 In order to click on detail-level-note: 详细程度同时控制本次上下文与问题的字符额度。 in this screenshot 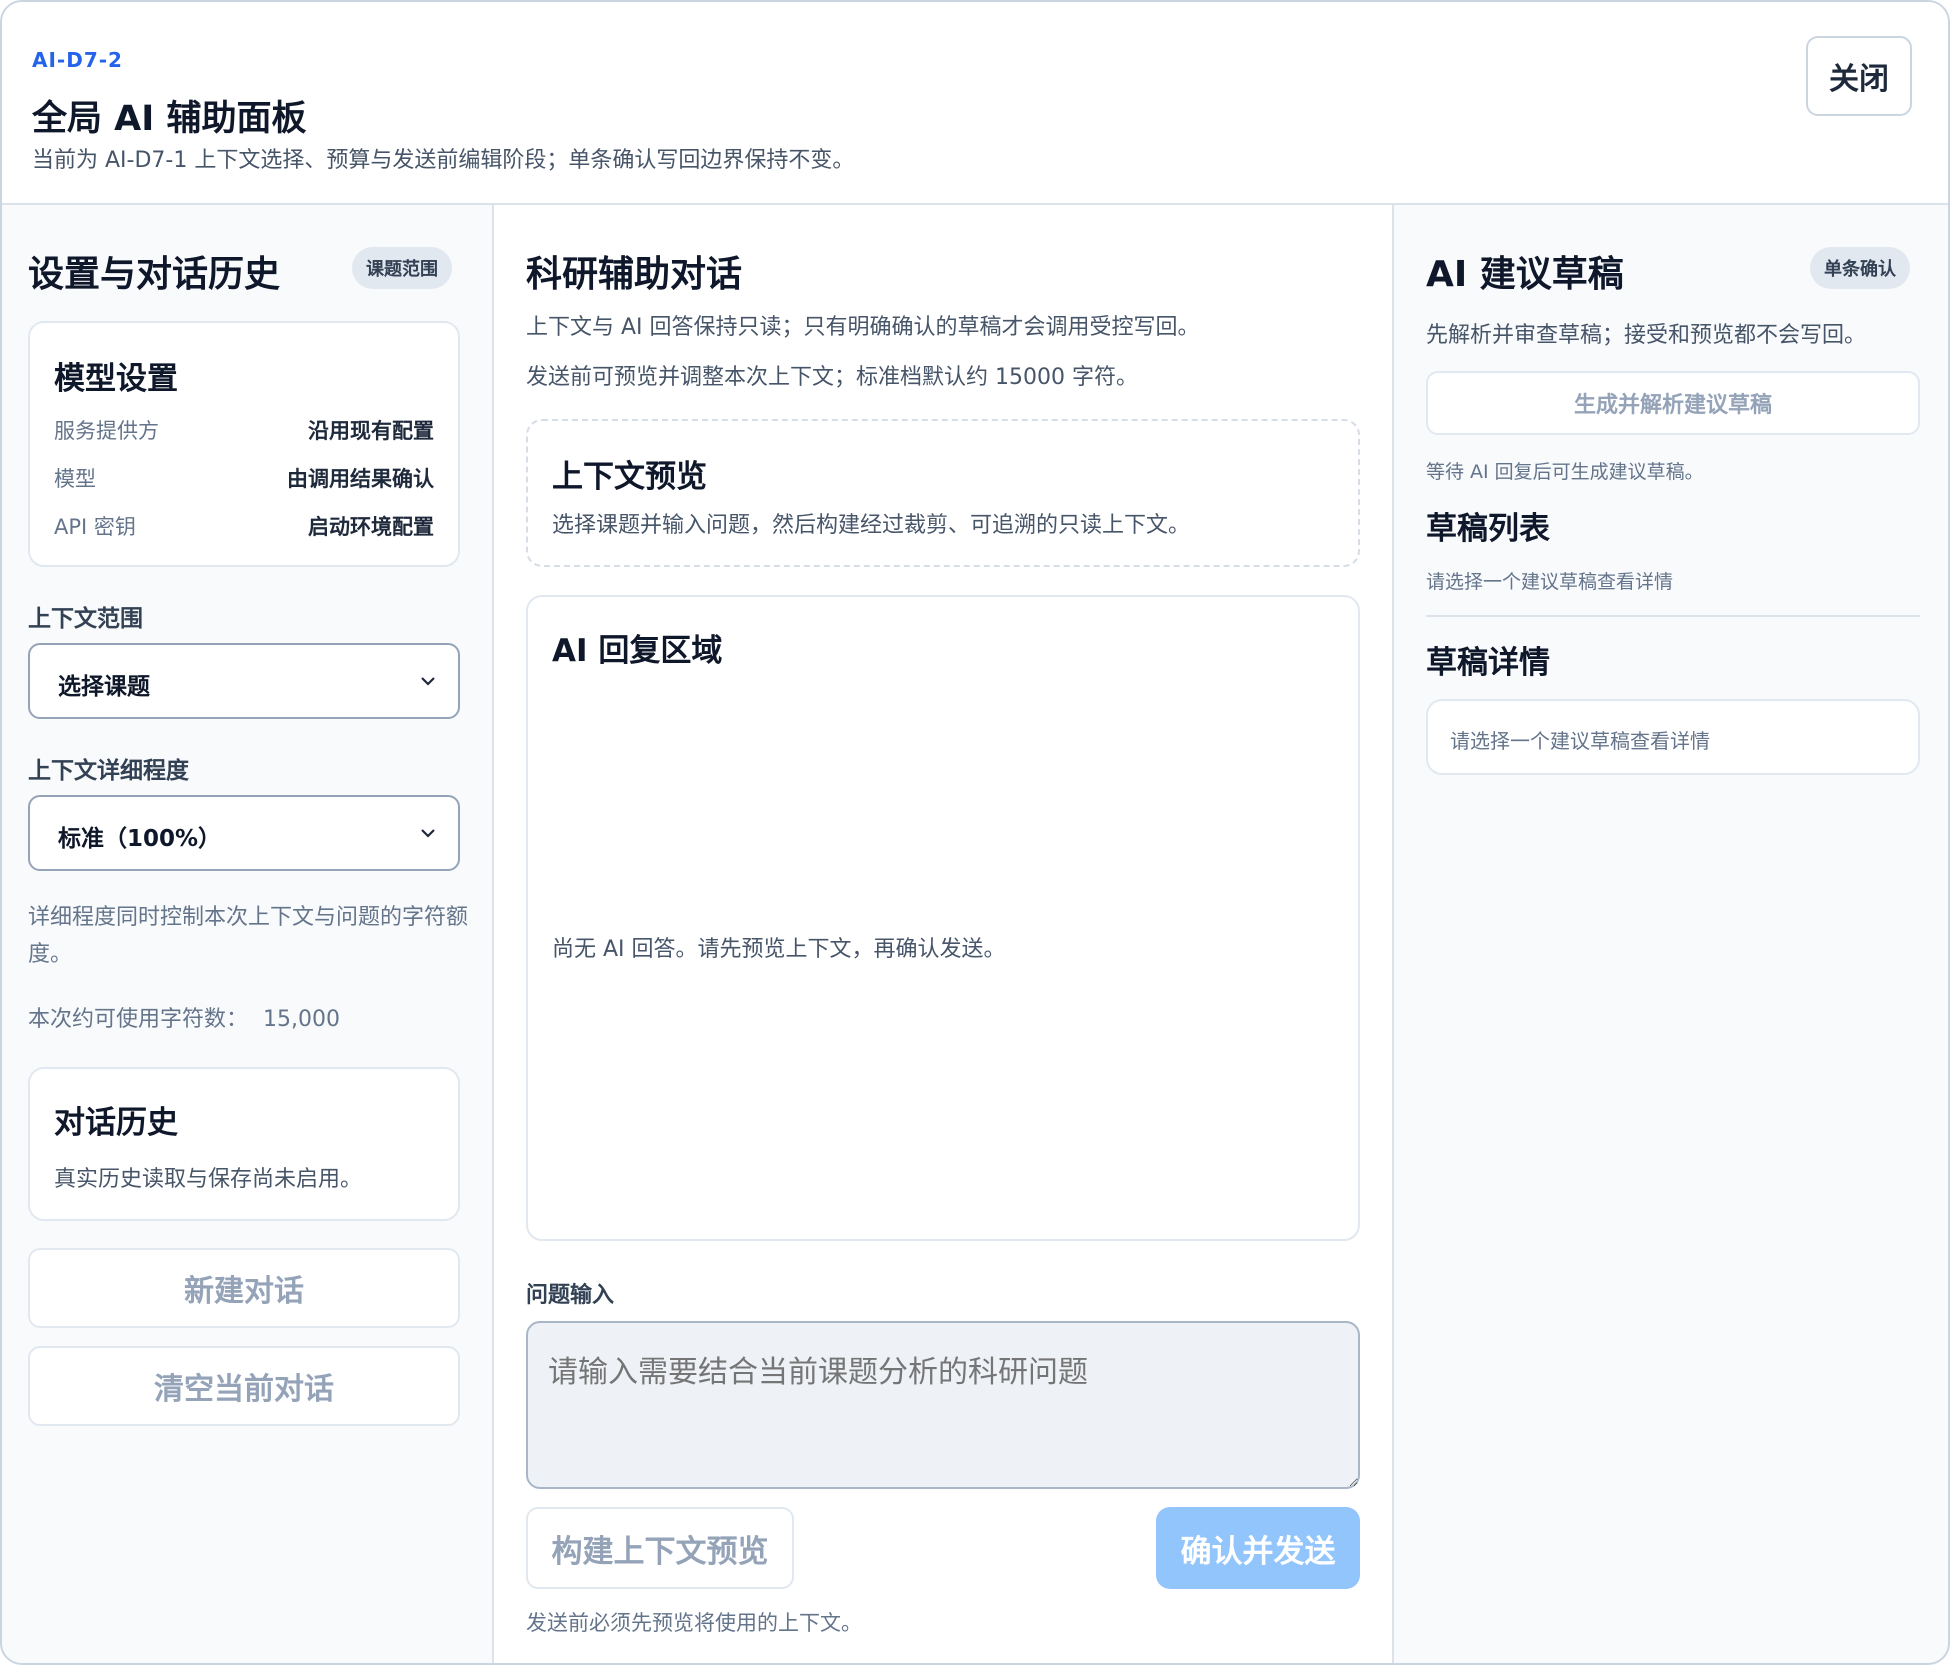, I will do `click(248, 936)`.